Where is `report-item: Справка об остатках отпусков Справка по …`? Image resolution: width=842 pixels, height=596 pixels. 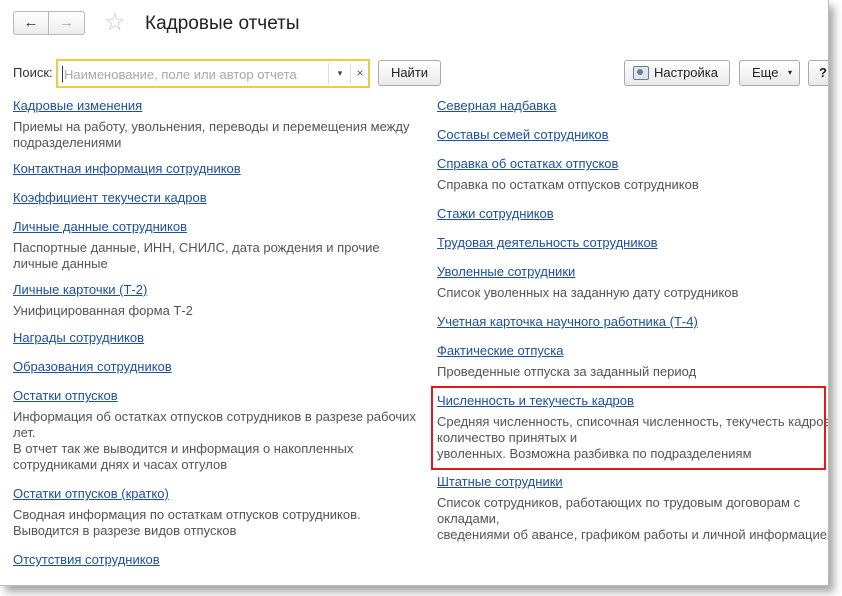
report-item: Справка об остатках отпусков Справка по … is located at coordinates (632, 180).